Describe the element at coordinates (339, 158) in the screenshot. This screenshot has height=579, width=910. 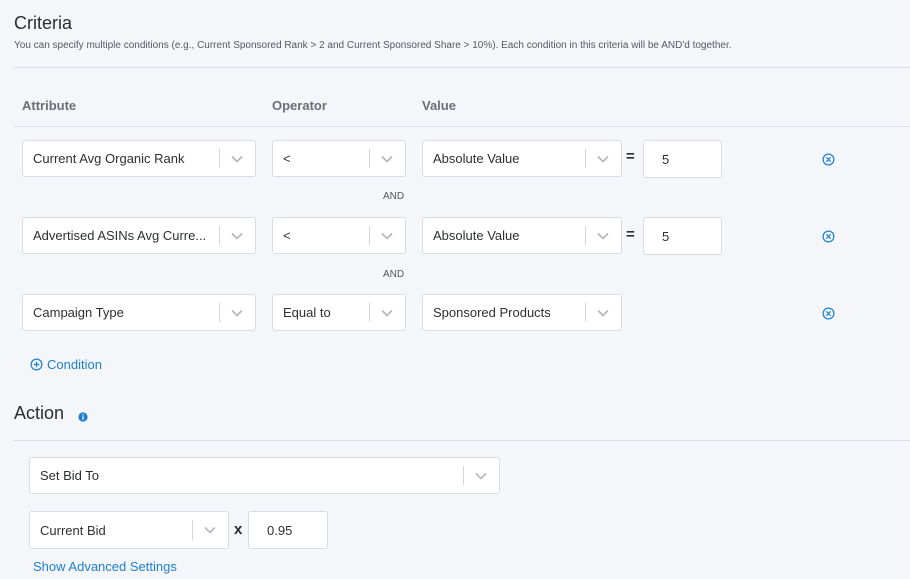
I see `condition-1-operator-select: <` at that location.